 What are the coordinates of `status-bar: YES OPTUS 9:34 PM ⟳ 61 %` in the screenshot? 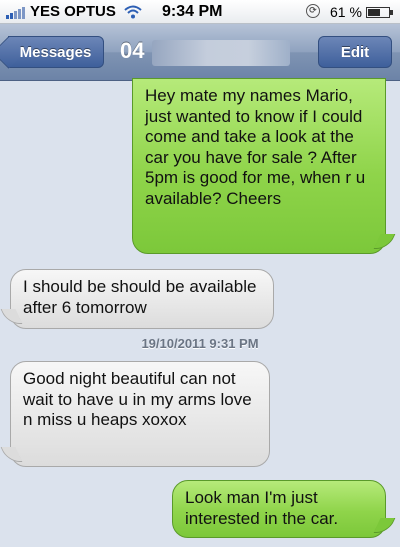 It's located at (200, 12).